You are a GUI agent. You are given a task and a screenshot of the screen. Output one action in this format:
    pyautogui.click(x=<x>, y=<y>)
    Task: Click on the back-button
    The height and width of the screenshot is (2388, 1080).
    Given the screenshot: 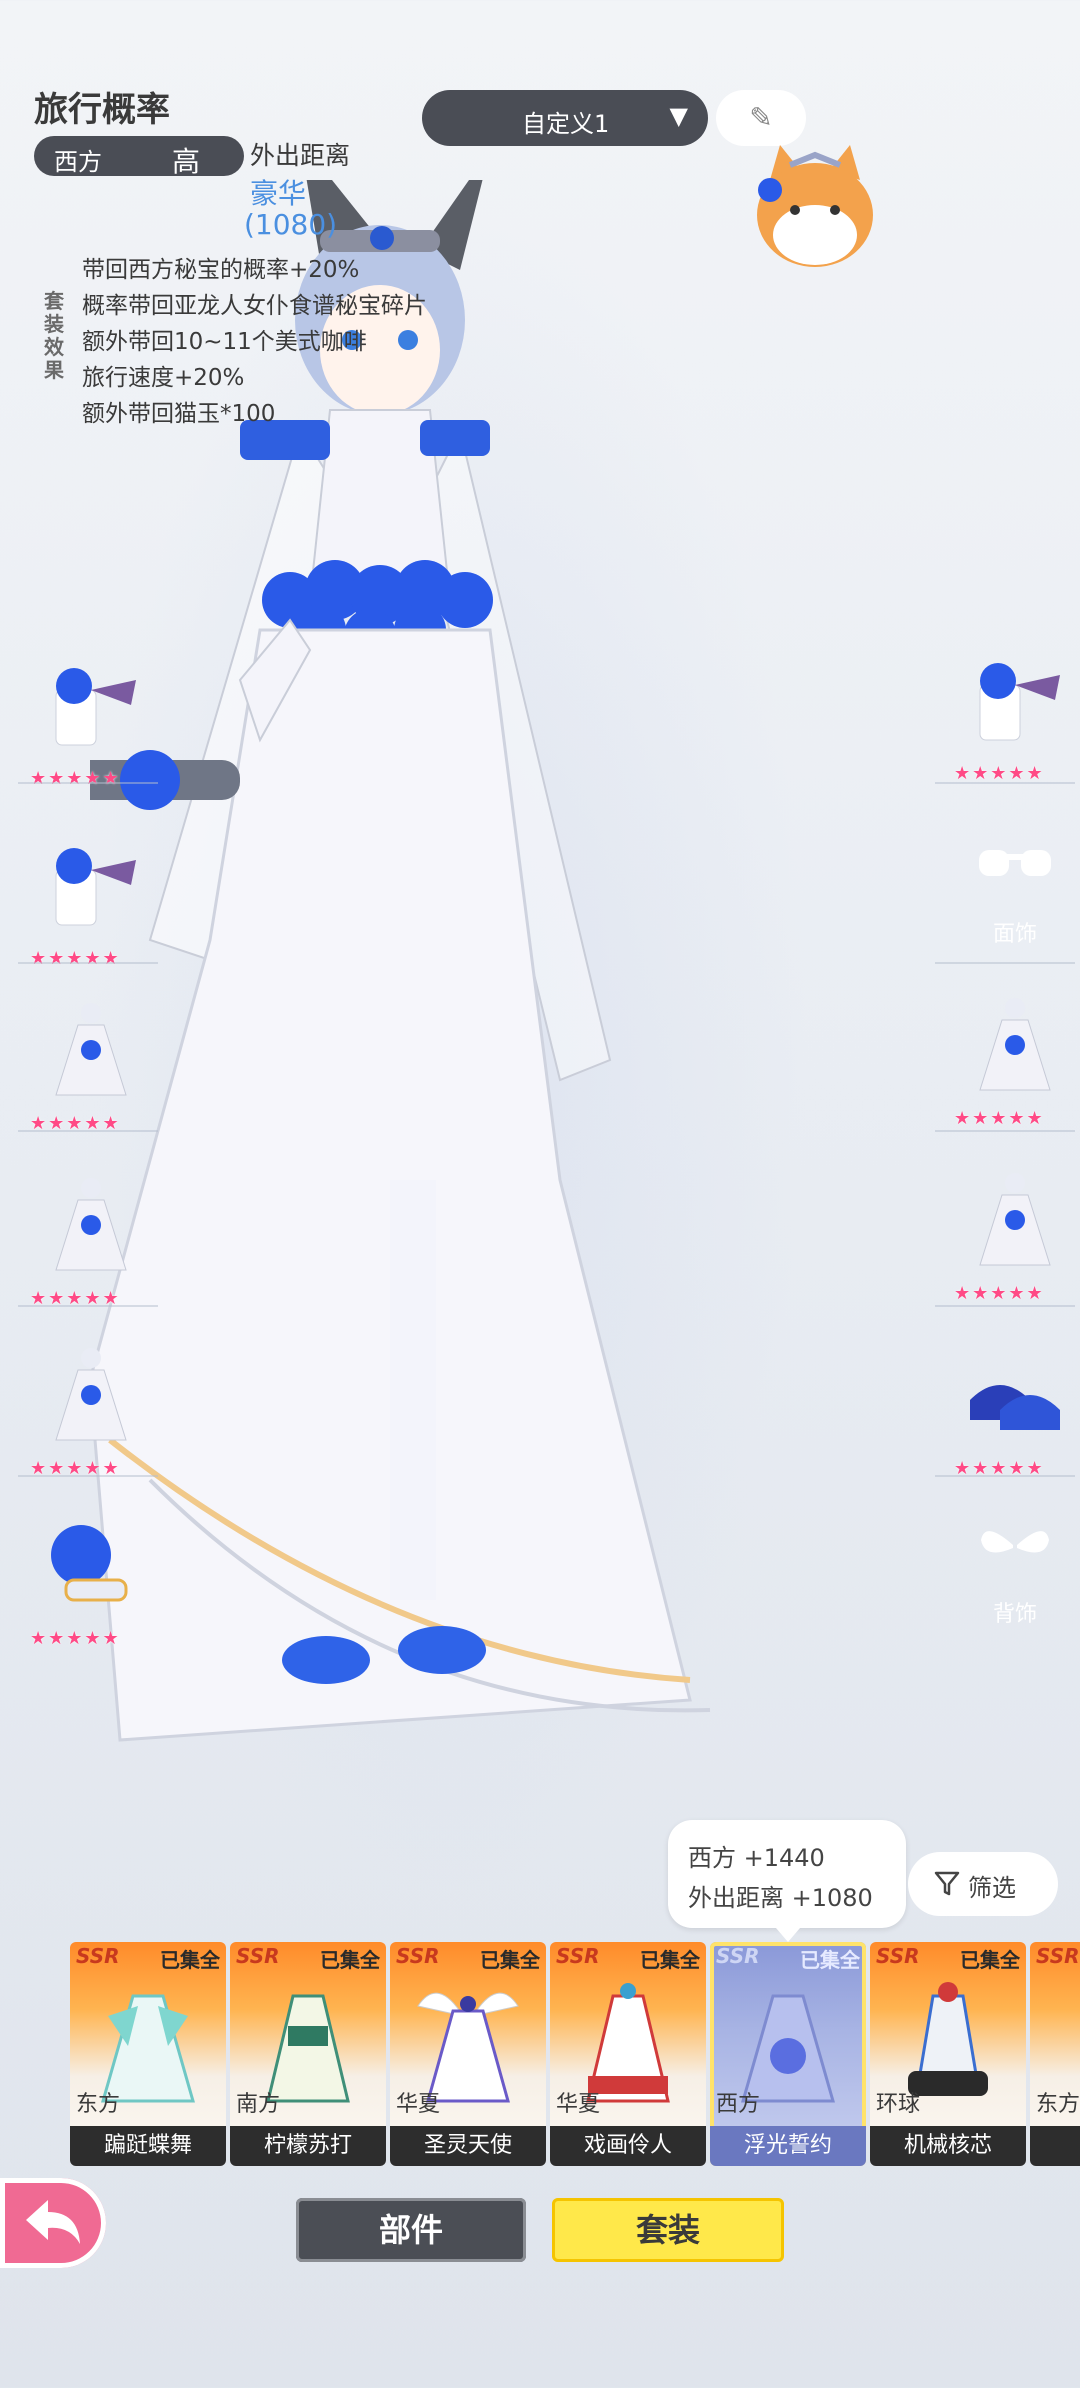 What is the action you would take?
    pyautogui.click(x=53, y=2223)
    